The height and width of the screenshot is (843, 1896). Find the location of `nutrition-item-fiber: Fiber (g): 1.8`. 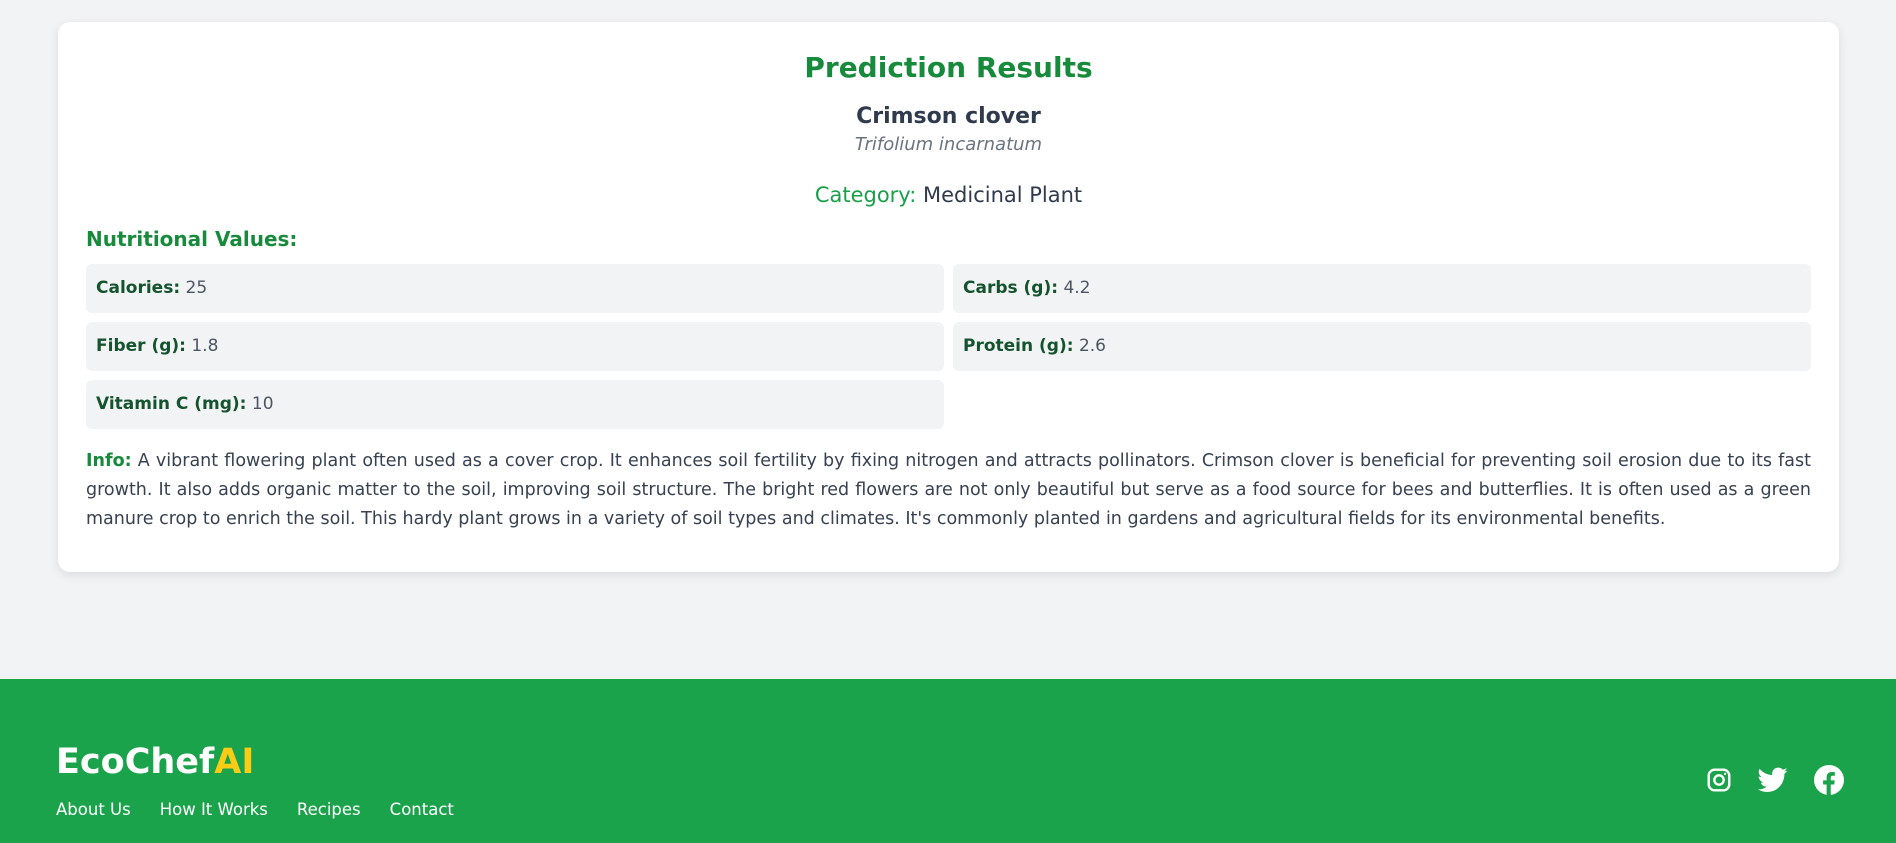

nutrition-item-fiber: Fiber (g): 1.8 is located at coordinates (515, 346).